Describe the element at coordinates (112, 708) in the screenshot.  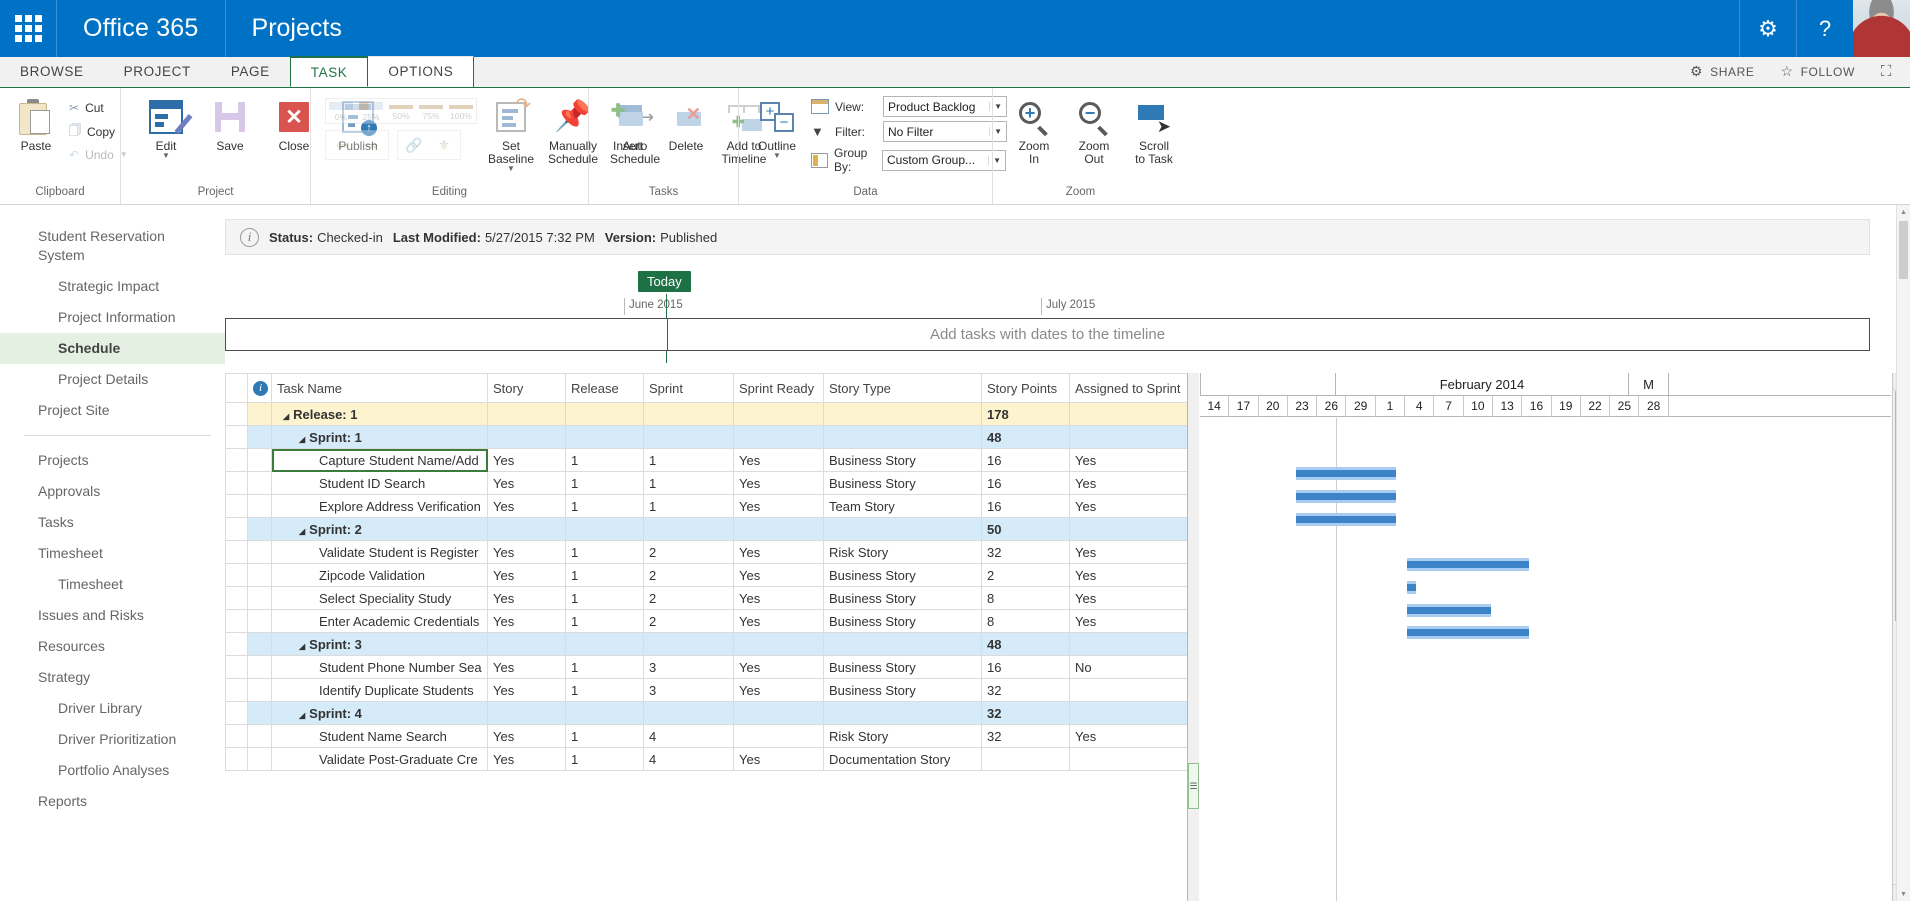
I see `sidebar-item-driver-library: Driver Library` at that location.